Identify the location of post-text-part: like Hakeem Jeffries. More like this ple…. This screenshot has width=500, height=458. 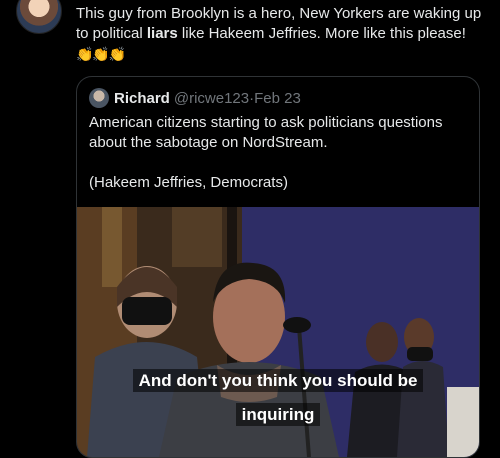
(321, 33).